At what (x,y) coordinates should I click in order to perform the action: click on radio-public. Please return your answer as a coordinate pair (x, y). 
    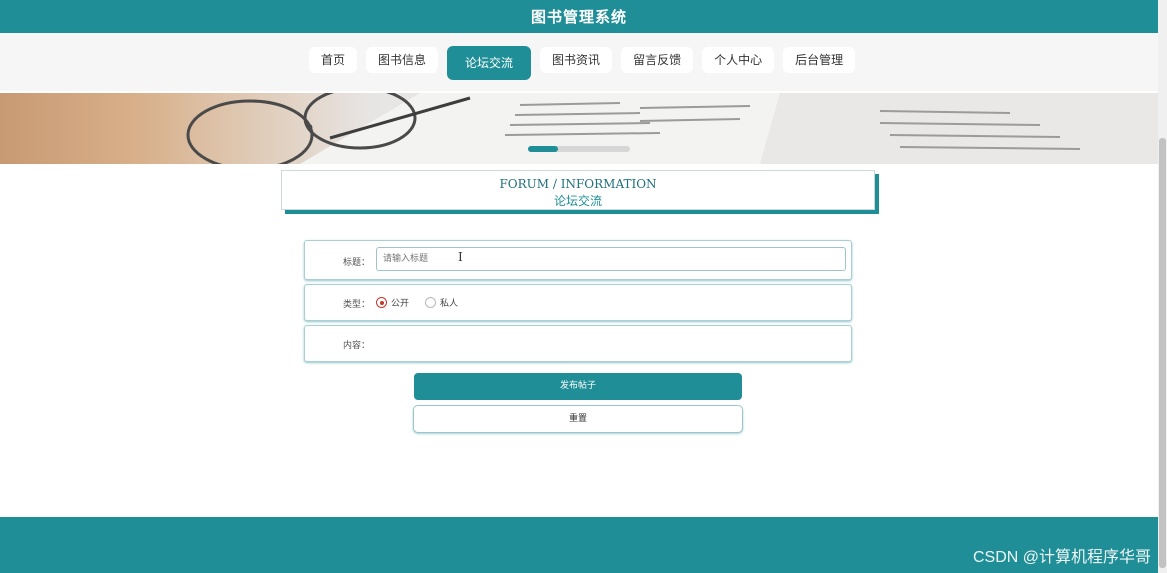
    Looking at the image, I should click on (381, 302).